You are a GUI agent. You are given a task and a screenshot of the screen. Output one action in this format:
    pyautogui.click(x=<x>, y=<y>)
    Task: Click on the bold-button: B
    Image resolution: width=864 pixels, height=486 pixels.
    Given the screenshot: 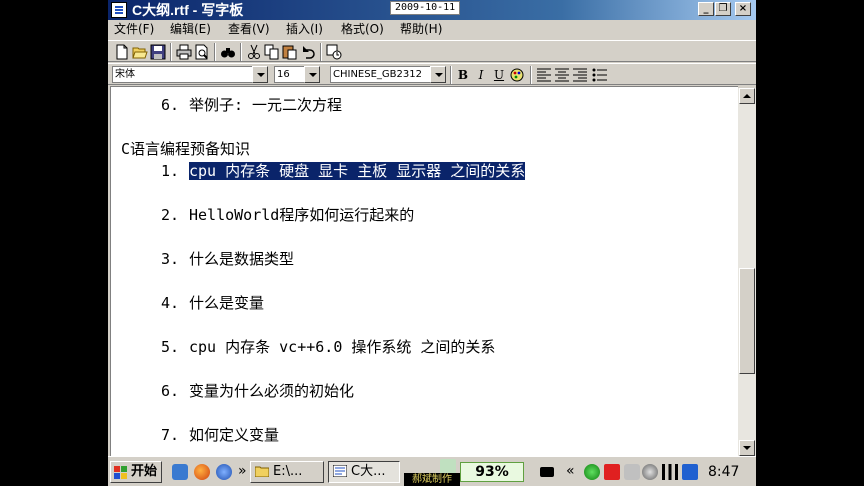 What is the action you would take?
    pyautogui.click(x=463, y=75)
    